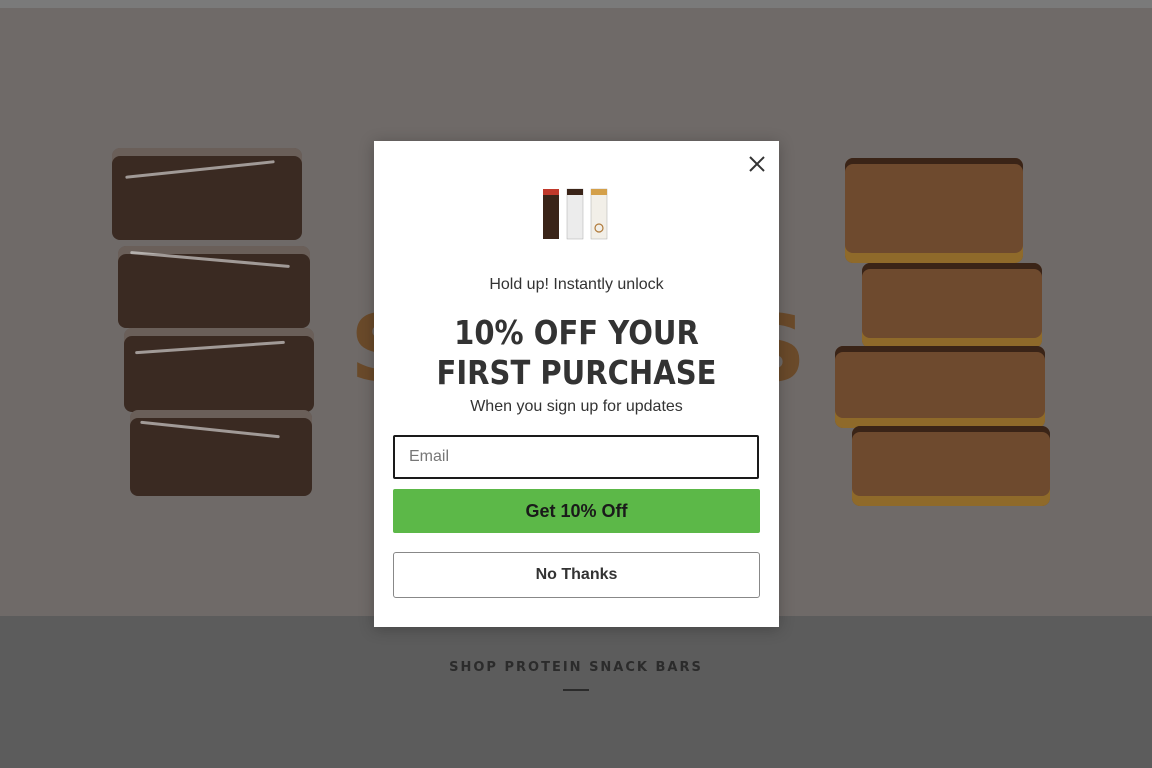 The image size is (1152, 768). What do you see at coordinates (576, 575) in the screenshot?
I see `no-thanks-button: No Thanks` at bounding box center [576, 575].